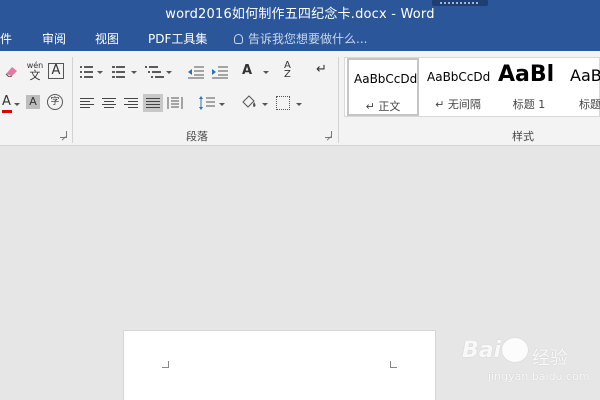 Image resolution: width=600 pixels, height=400 pixels. Describe the element at coordinates (383, 106) in the screenshot. I see `style-name: ↵ 正文` at that location.